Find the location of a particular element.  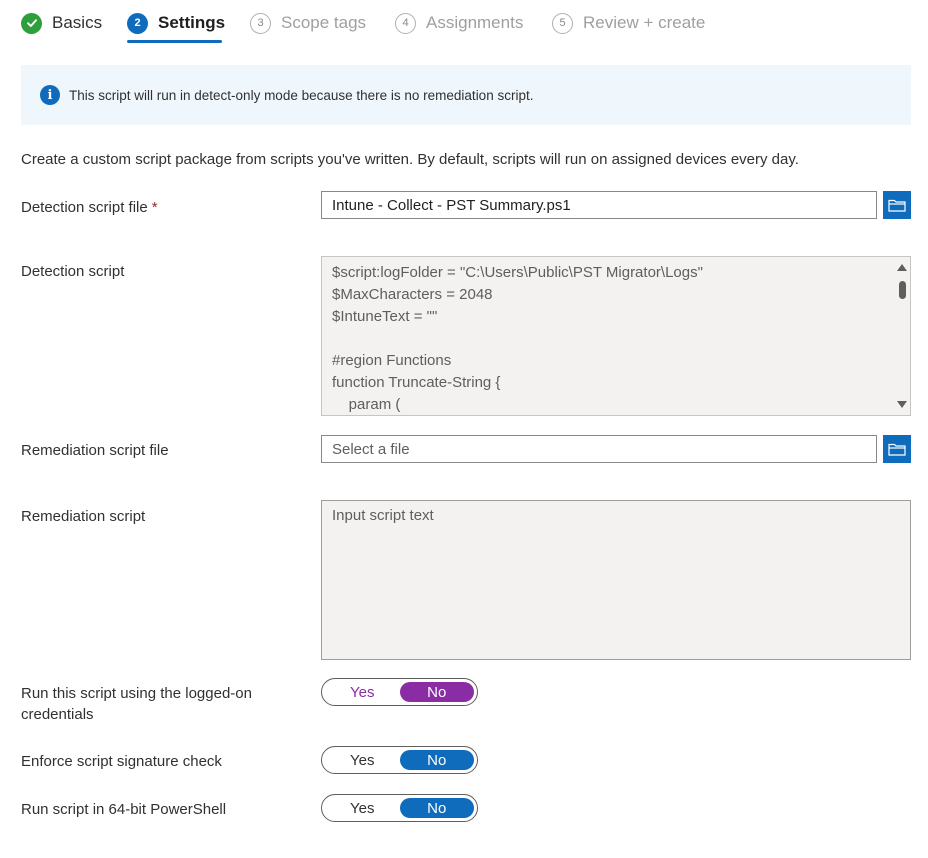

scroll-down-arrow-icon is located at coordinates (902, 404).